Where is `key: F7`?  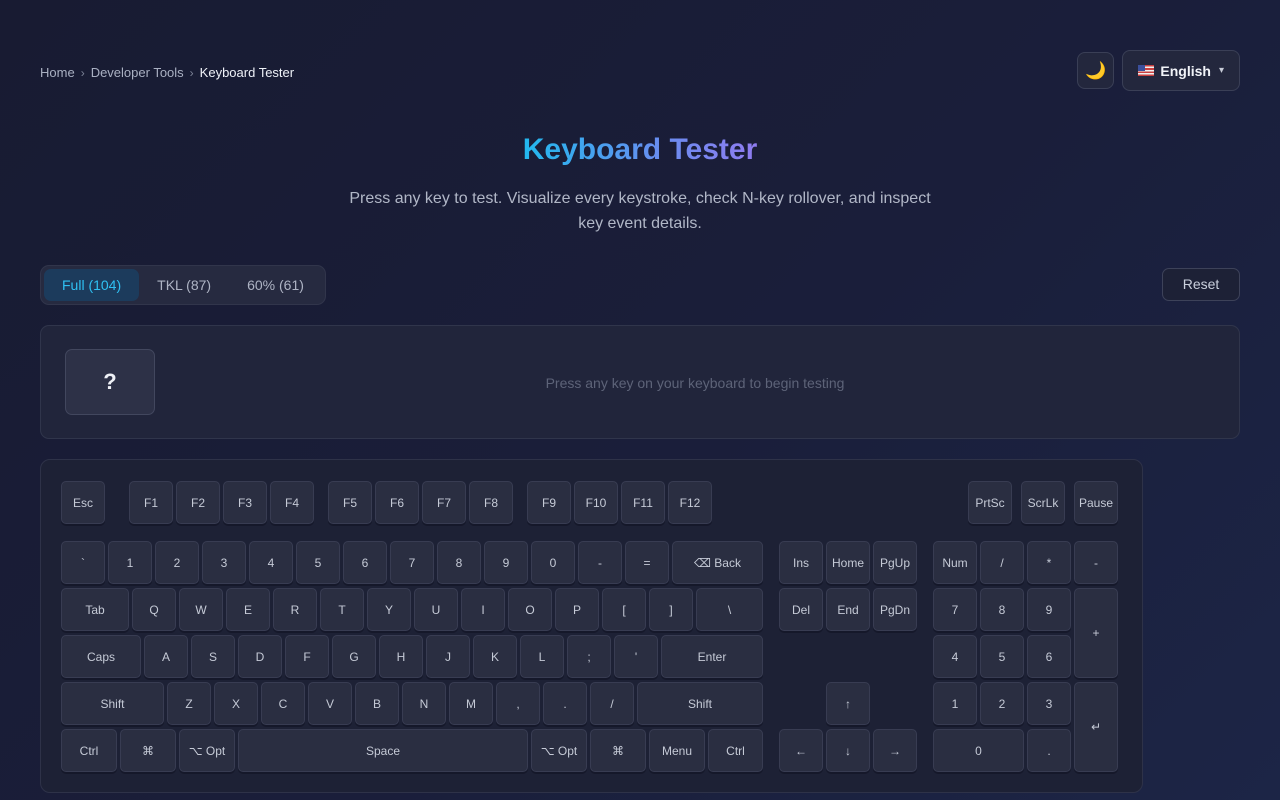
key: F7 is located at coordinates (444, 502).